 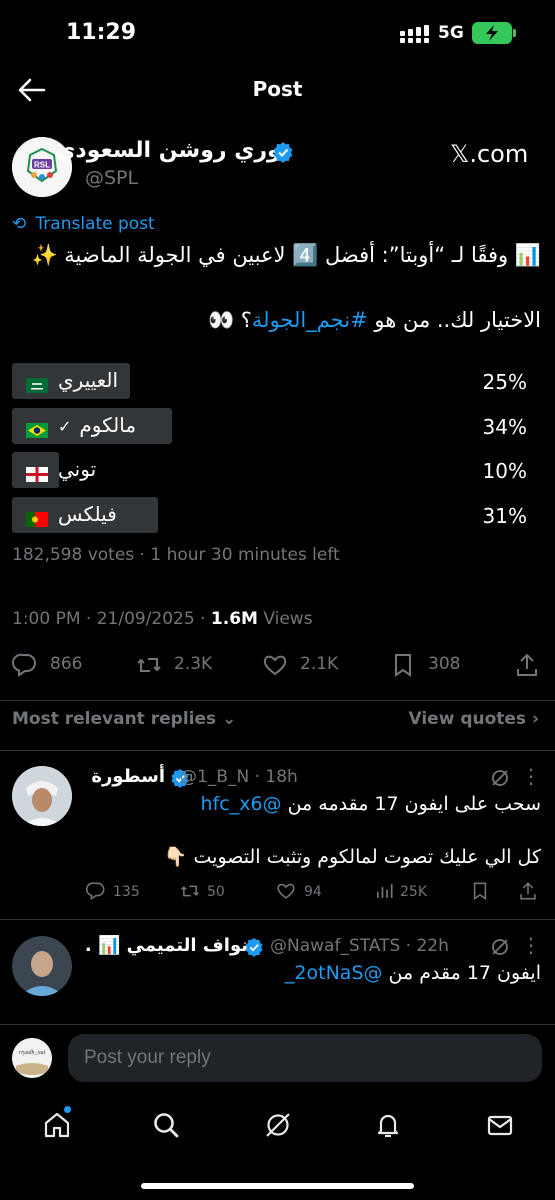 What do you see at coordinates (57, 1125) in the screenshot?
I see `home-icon` at bounding box center [57, 1125].